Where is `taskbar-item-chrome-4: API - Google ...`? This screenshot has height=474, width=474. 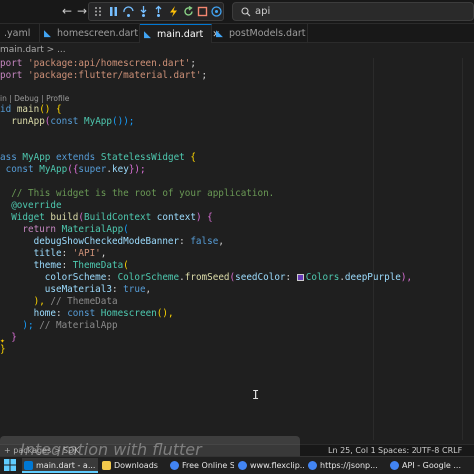
taskbar-item-chrome-4: API - Google ... is located at coordinates (430, 465).